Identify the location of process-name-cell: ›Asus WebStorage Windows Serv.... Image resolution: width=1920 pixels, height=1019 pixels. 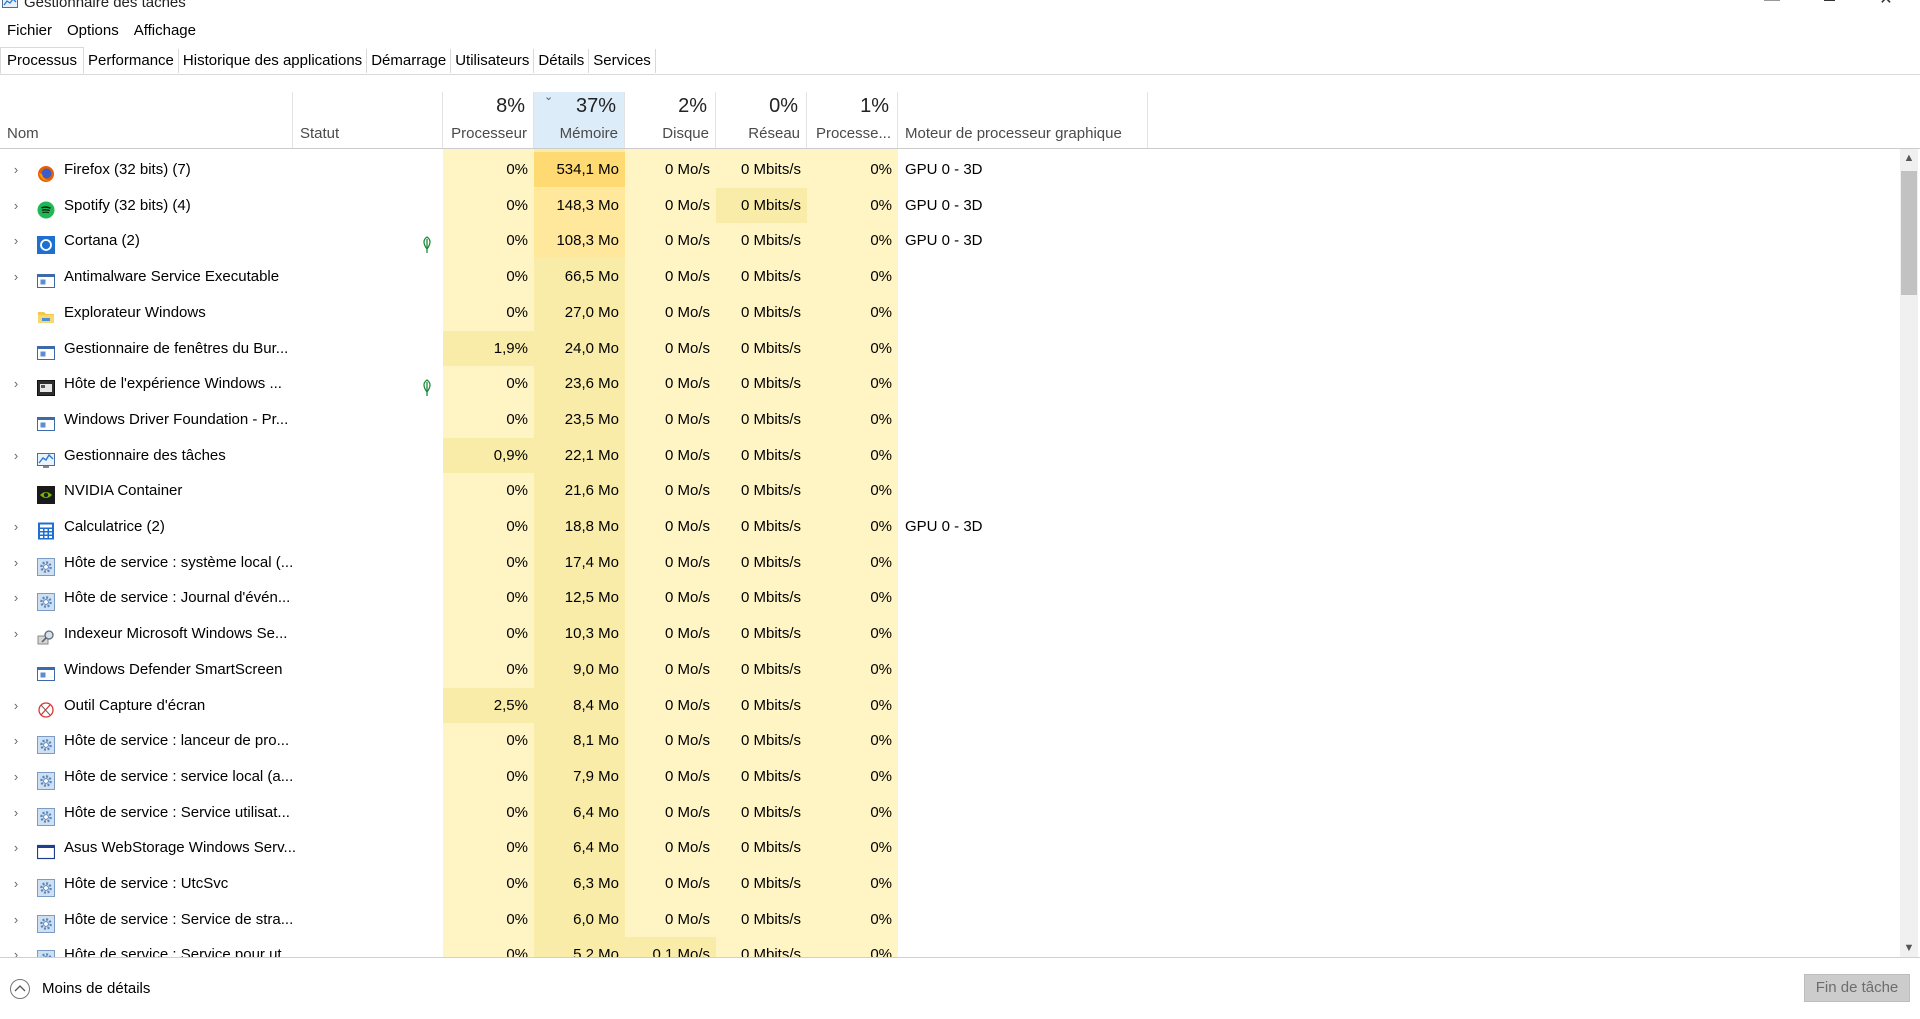
(146, 847).